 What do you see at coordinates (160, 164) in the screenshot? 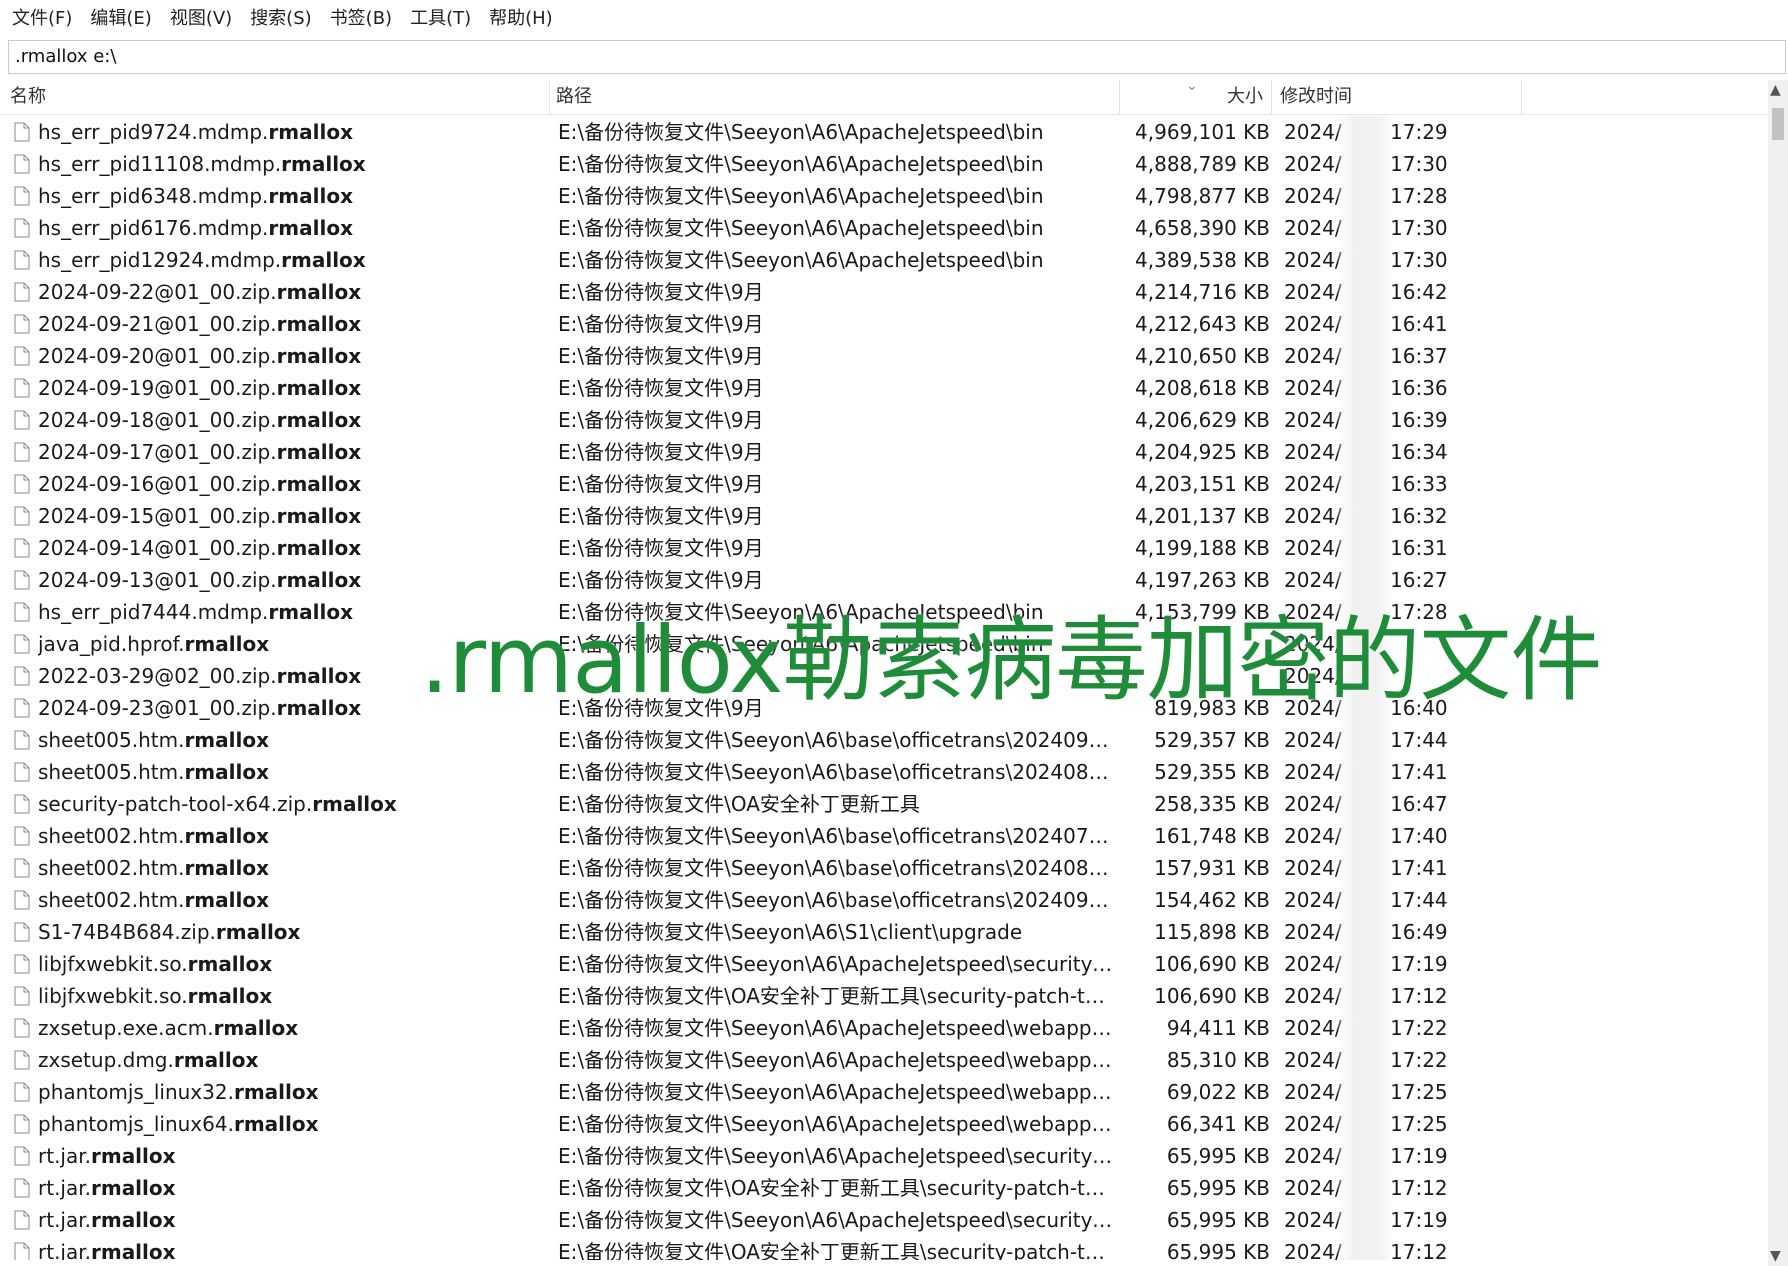
I see `file-name-base: hs_err_pid11108.mdmp.` at bounding box center [160, 164].